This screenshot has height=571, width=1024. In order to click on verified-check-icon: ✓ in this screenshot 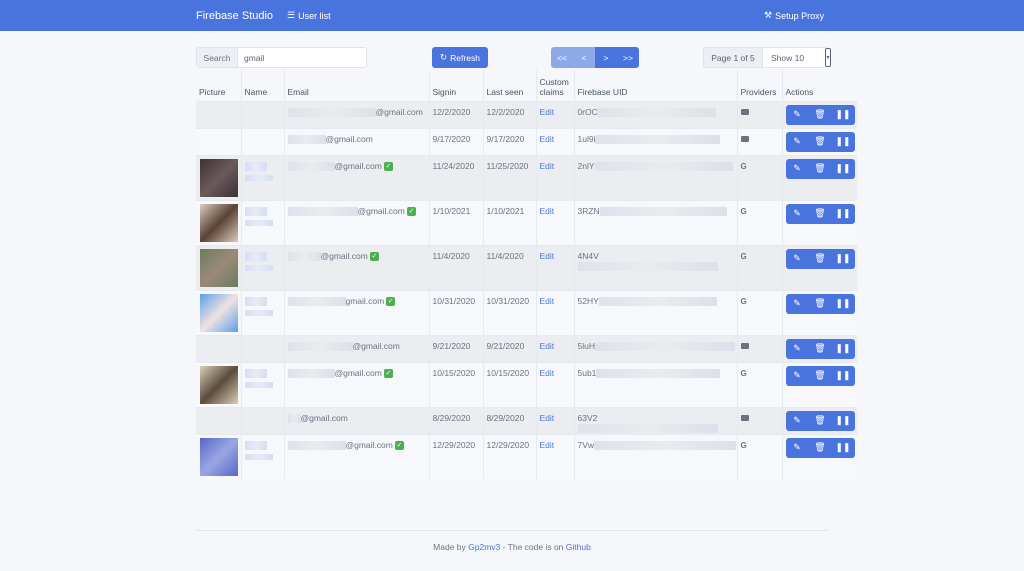, I will do `click(399, 445)`.